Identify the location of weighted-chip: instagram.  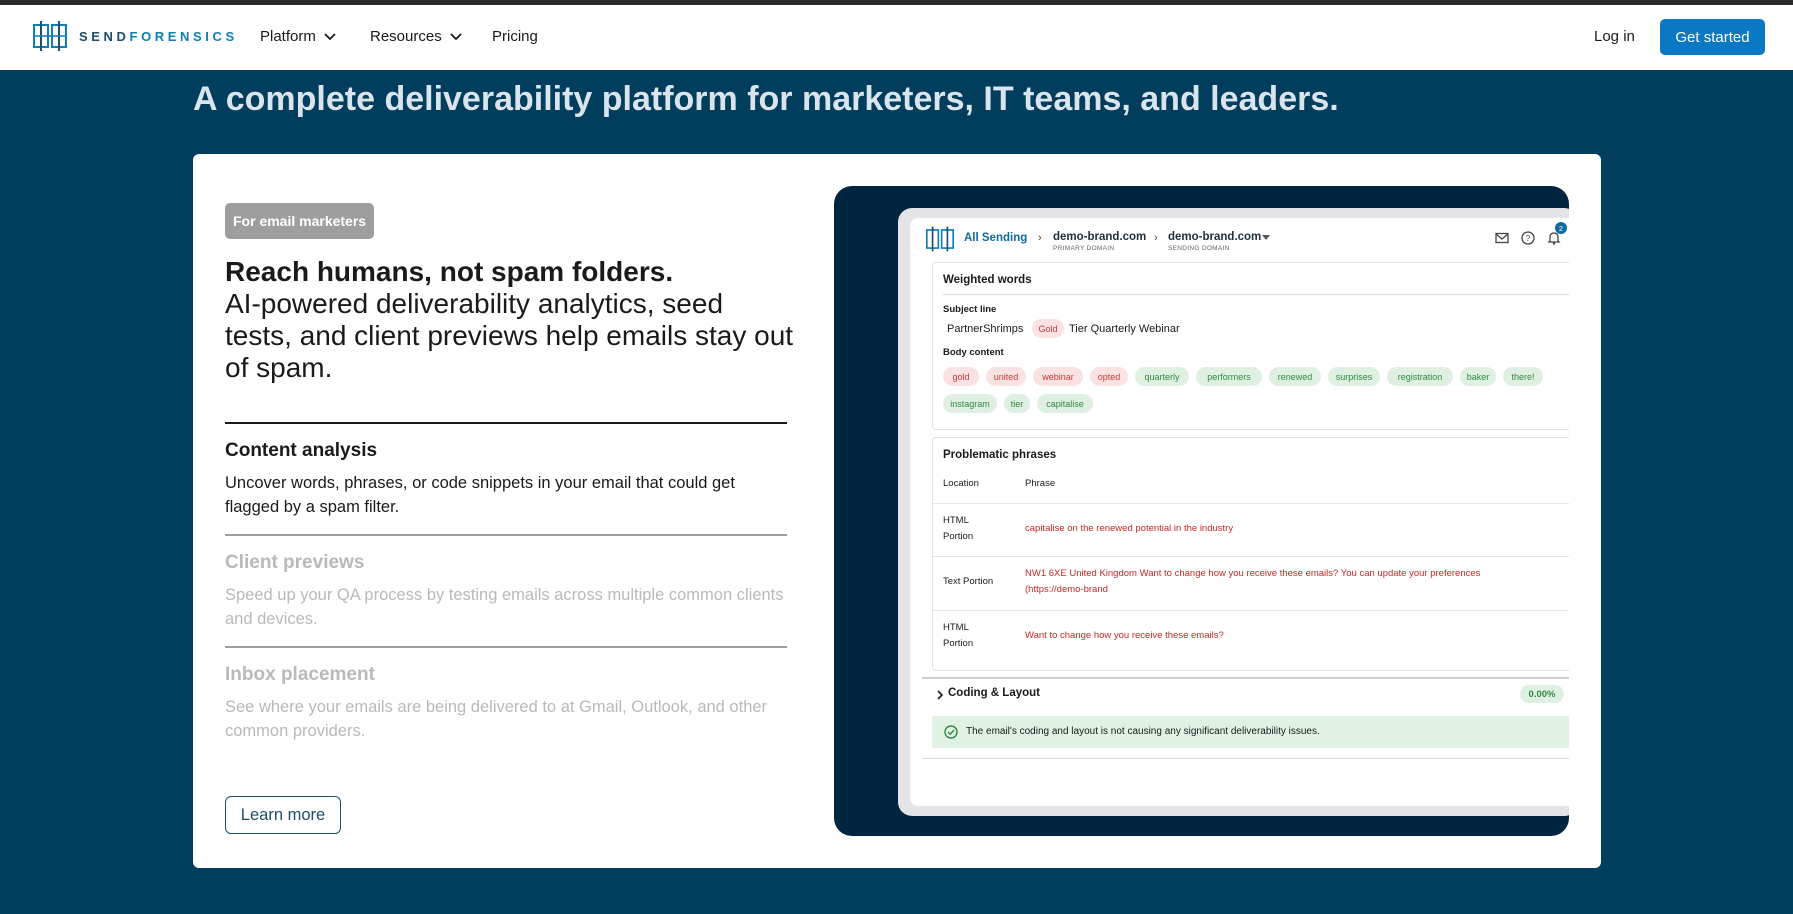
(970, 403).